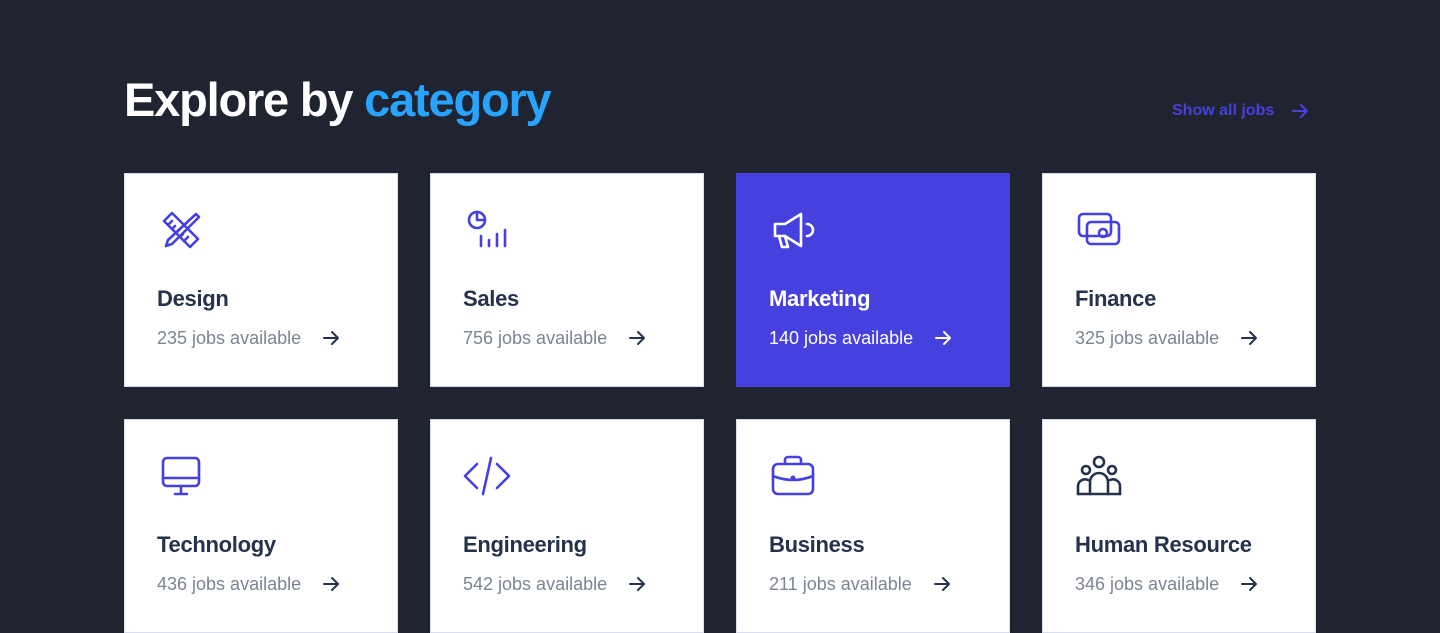 This screenshot has width=1440, height=633. What do you see at coordinates (1147, 338) in the screenshot?
I see `category-count: 325 jobs available` at bounding box center [1147, 338].